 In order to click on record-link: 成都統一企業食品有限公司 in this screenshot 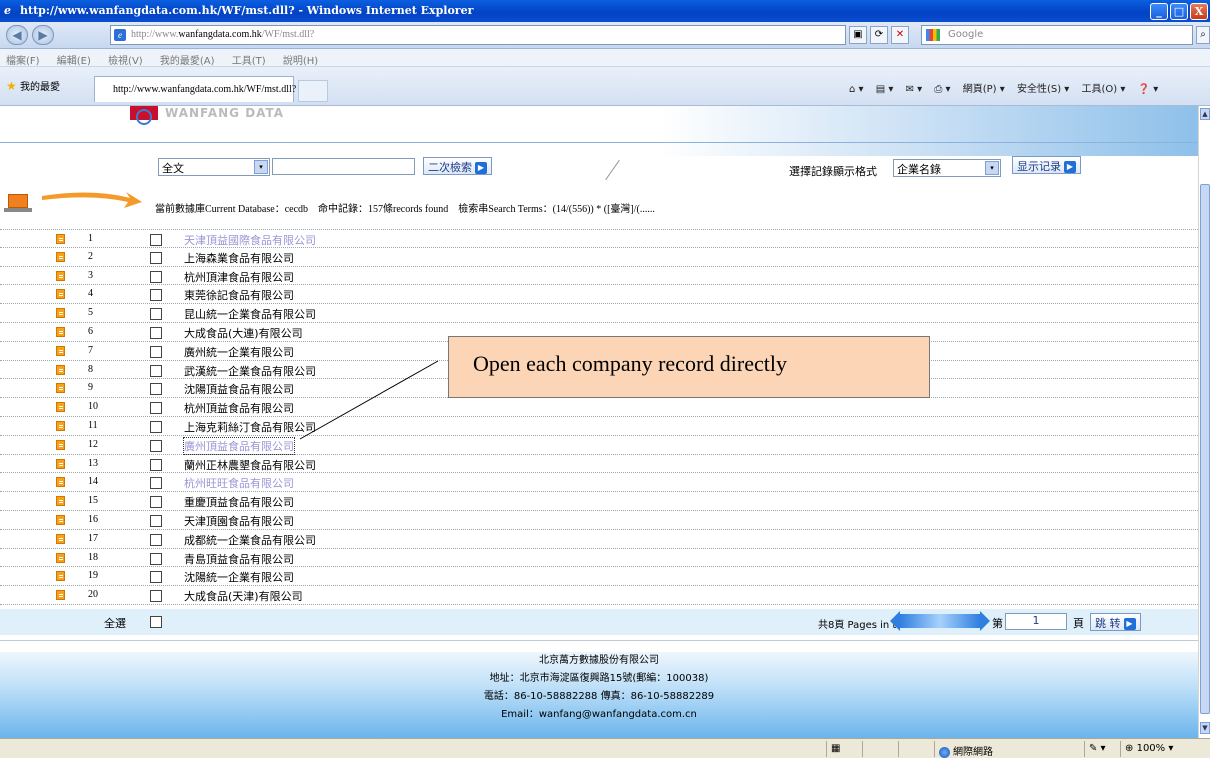, I will do `click(250, 540)`.